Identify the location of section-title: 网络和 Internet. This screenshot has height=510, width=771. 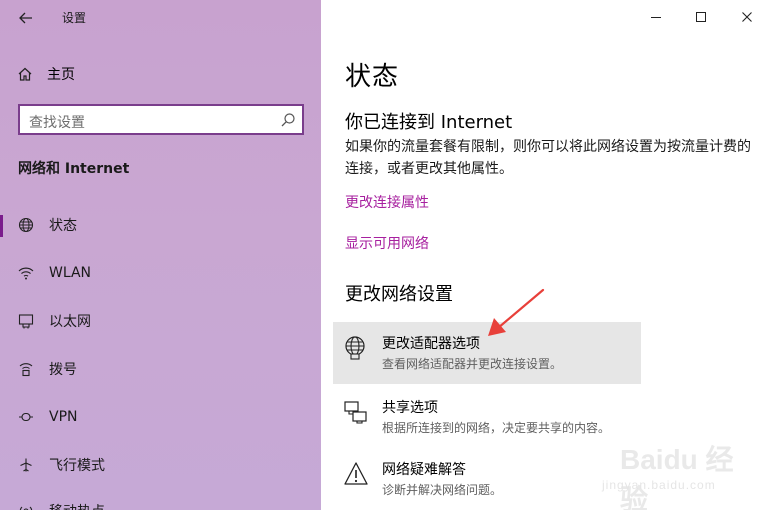
(74, 169).